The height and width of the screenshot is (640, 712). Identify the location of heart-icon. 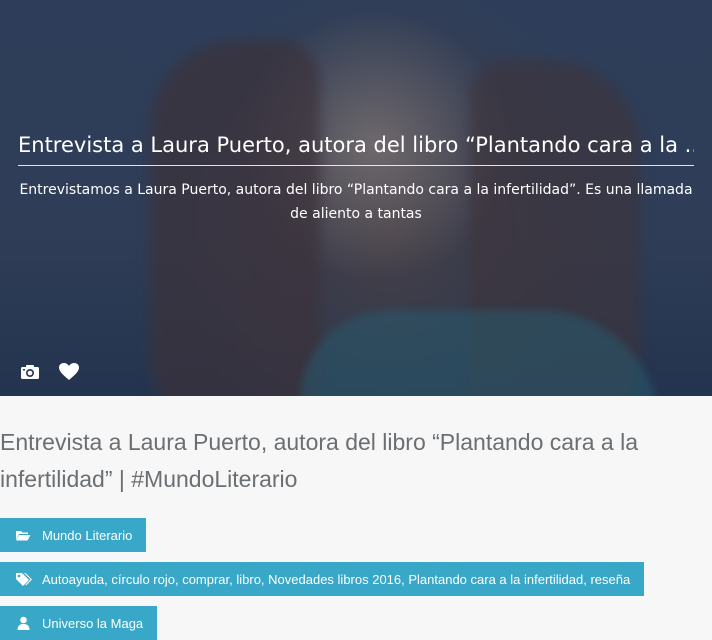
(69, 373).